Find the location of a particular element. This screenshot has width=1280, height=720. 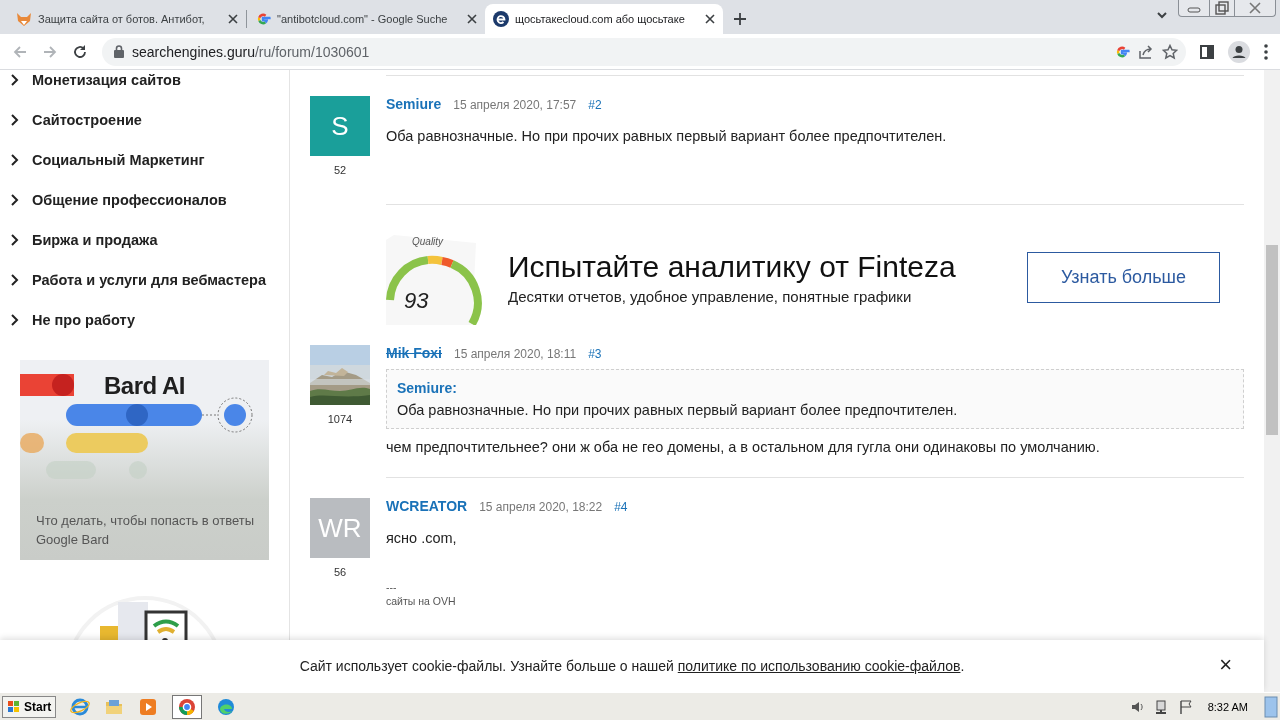

chevron-down-icon is located at coordinates (1162, 15).